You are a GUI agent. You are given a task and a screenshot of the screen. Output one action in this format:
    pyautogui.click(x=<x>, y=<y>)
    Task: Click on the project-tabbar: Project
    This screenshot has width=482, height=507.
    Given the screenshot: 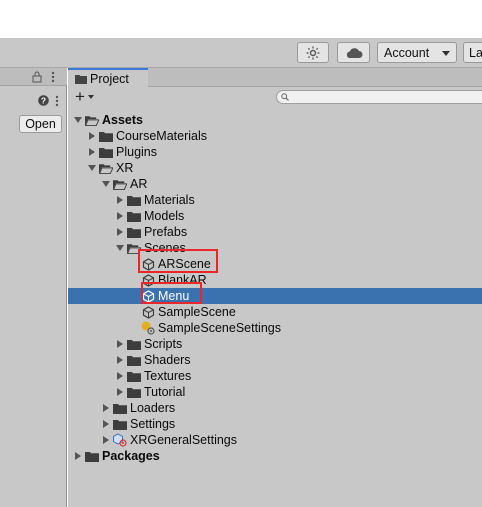 What is the action you would take?
    pyautogui.click(x=275, y=77)
    